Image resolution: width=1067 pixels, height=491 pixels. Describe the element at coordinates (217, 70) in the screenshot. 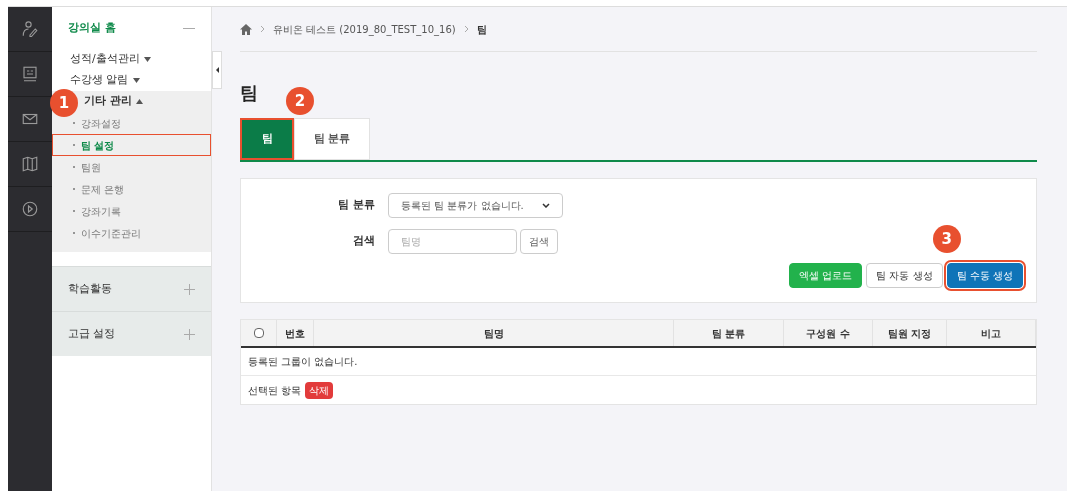

I see `sidebar-toggle` at that location.